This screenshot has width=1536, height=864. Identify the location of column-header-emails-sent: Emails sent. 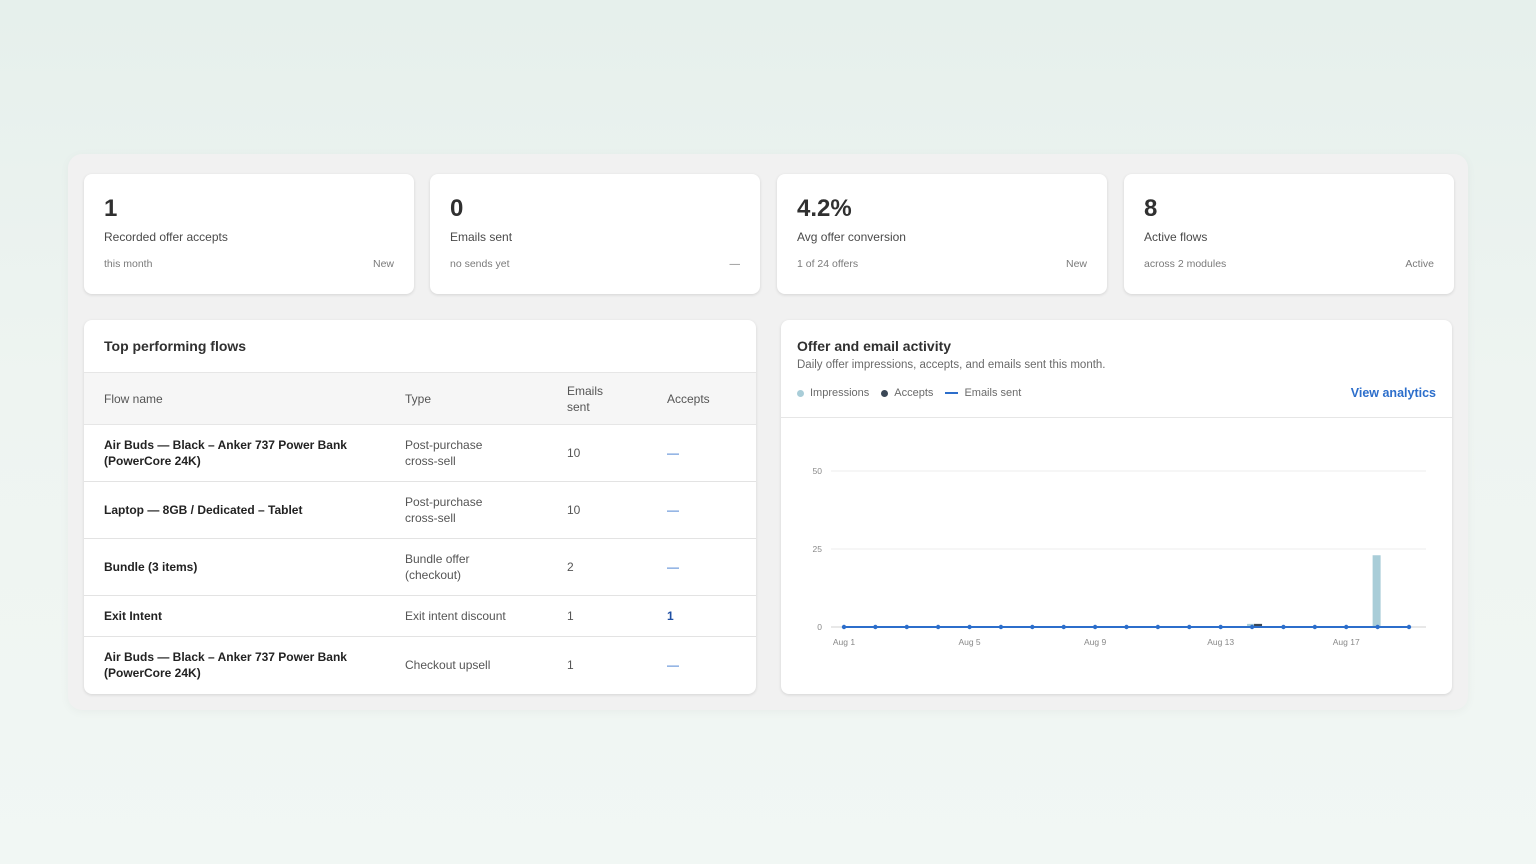
(617, 399).